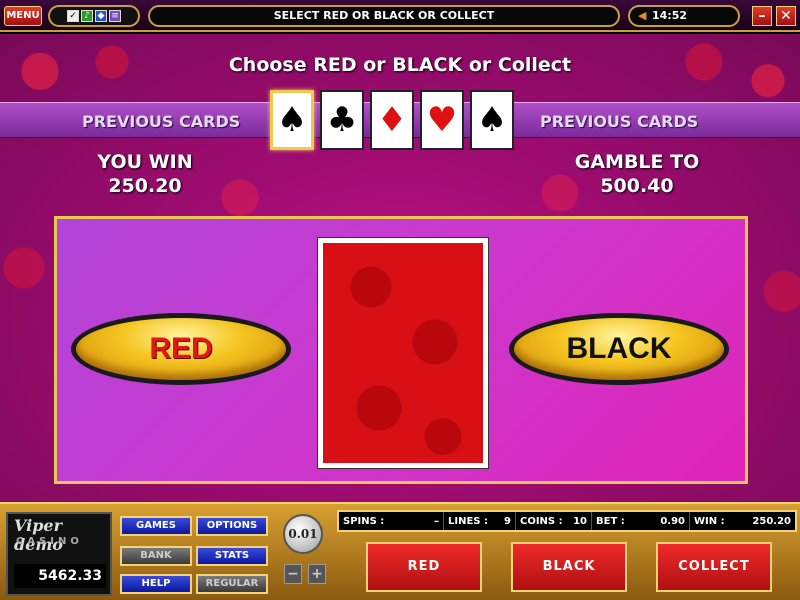  Describe the element at coordinates (580, 521) in the screenshot. I see `coins-value: 10` at that location.